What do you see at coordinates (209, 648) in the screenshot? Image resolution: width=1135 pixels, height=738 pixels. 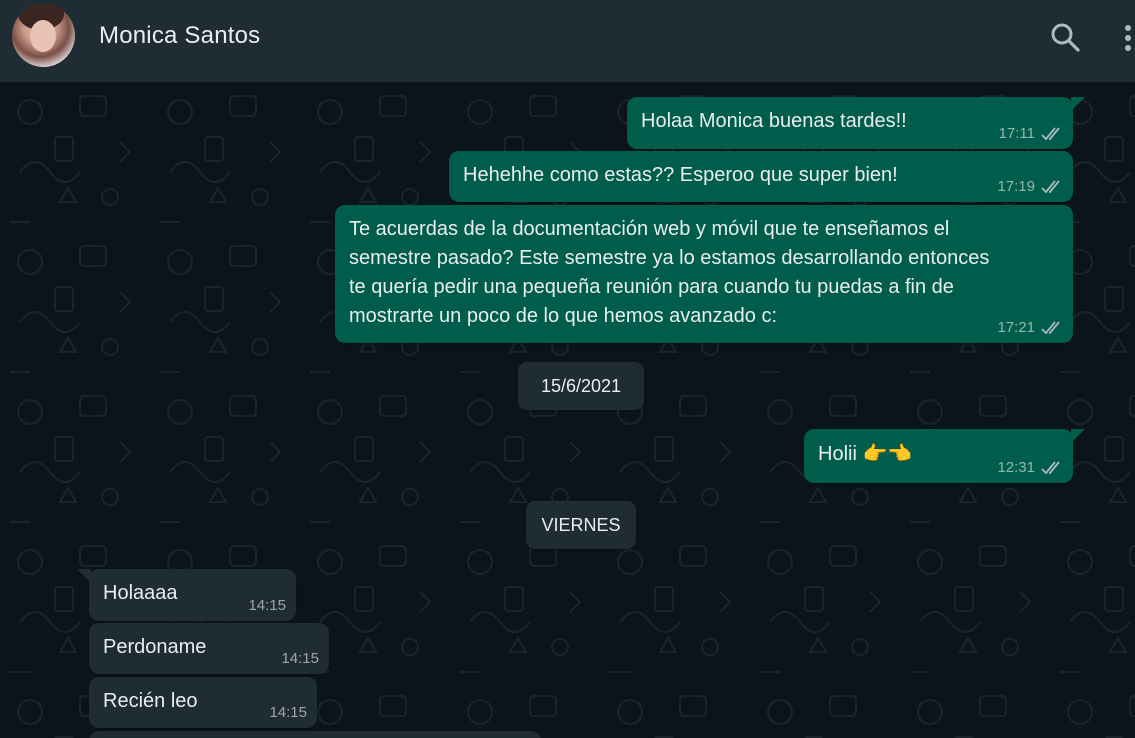 I see `message-bubble-incoming: Perdoname 14:15` at bounding box center [209, 648].